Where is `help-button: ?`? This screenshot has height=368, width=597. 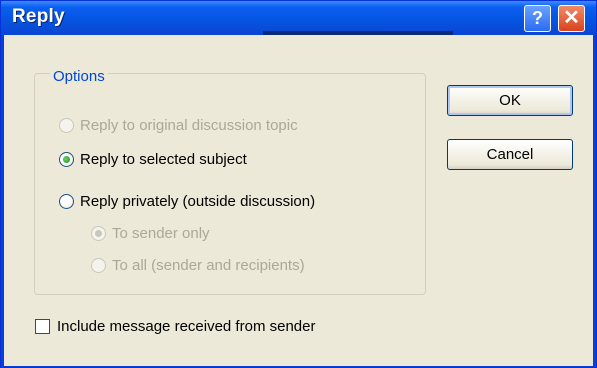
help-button: ? is located at coordinates (537, 18).